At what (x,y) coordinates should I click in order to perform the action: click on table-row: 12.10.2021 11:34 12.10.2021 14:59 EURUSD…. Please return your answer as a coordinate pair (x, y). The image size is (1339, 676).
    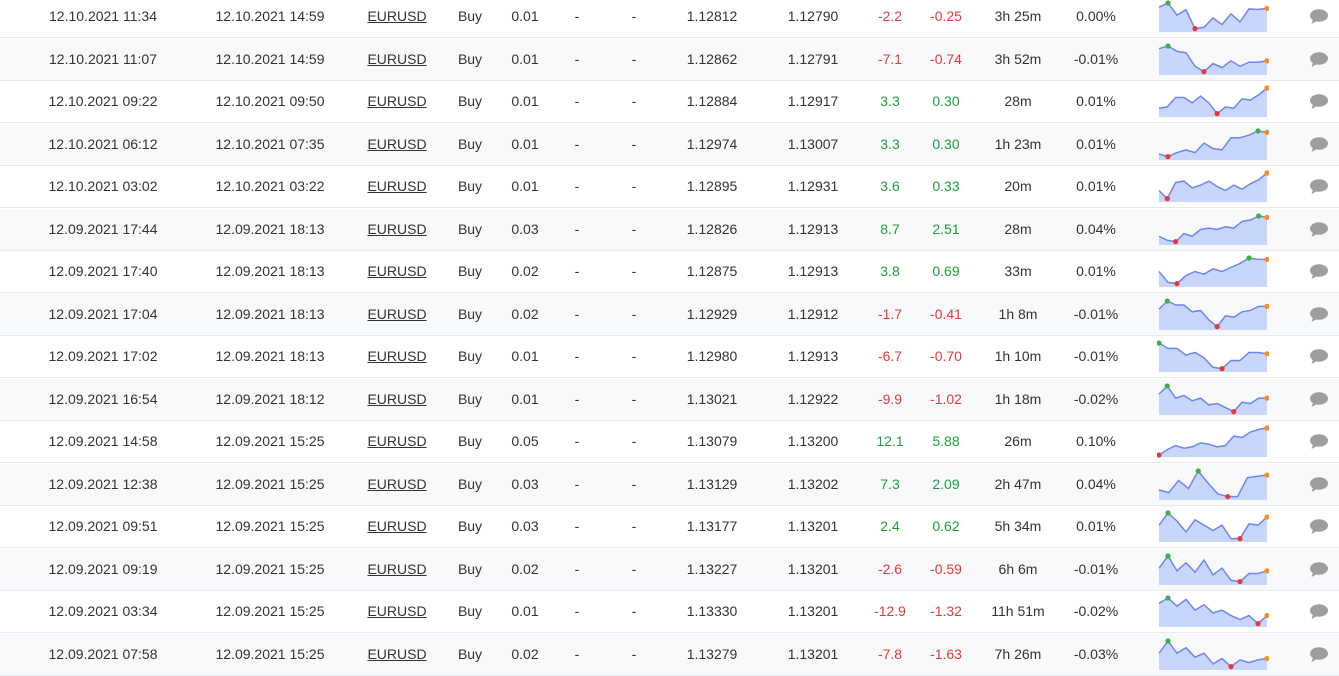
    Looking at the image, I should click on (669, 19).